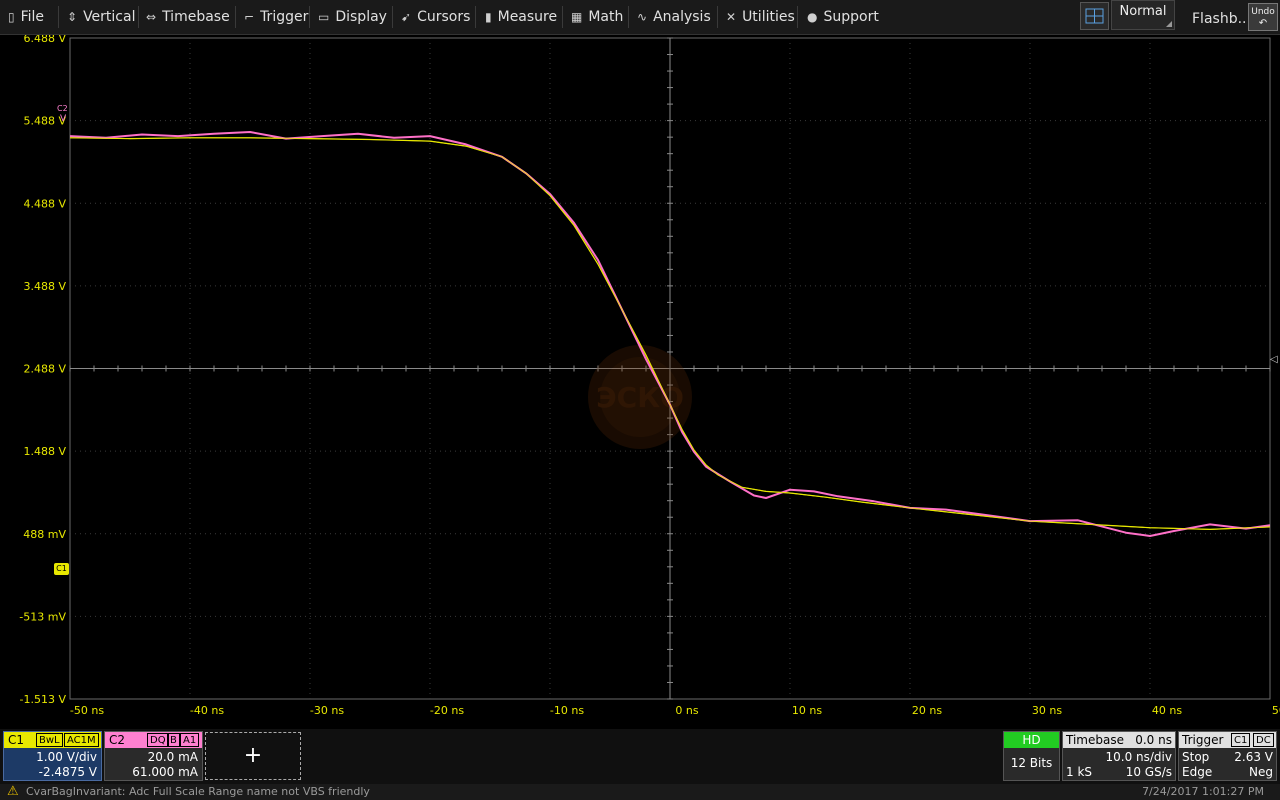 The width and height of the screenshot is (1280, 800). What do you see at coordinates (1261, 772) in the screenshot?
I see `trigger-slope: Neg` at bounding box center [1261, 772].